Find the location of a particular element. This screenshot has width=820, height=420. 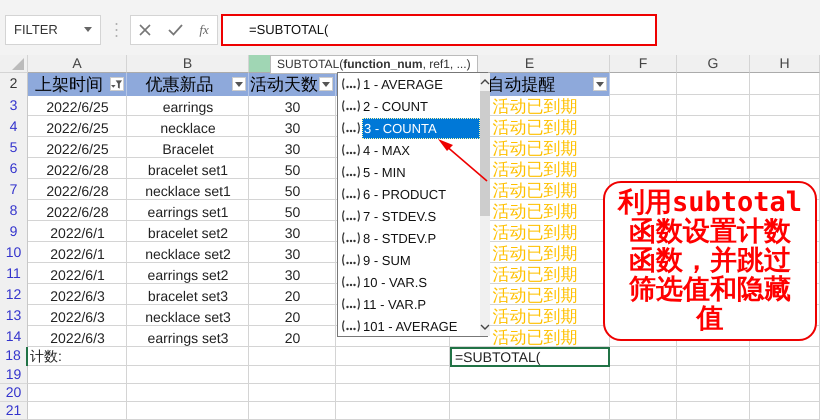

column-header: F is located at coordinates (643, 64).